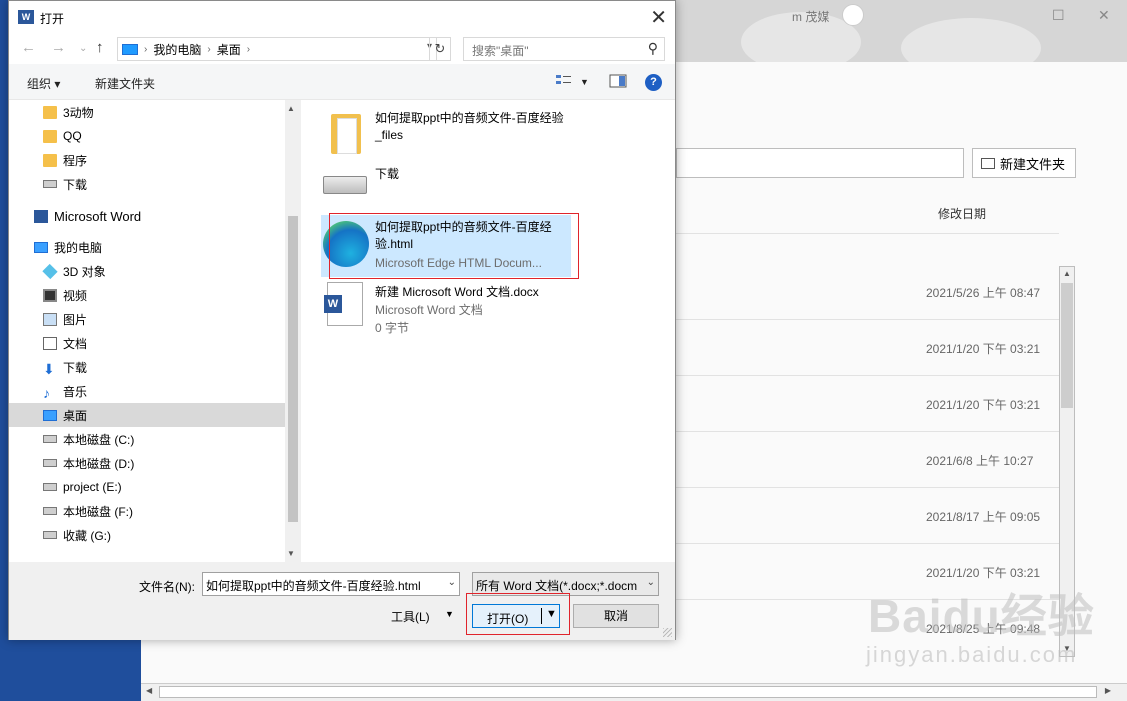 The height and width of the screenshot is (701, 1127). What do you see at coordinates (518, 614) in the screenshot?
I see `highlight-box` at bounding box center [518, 614].